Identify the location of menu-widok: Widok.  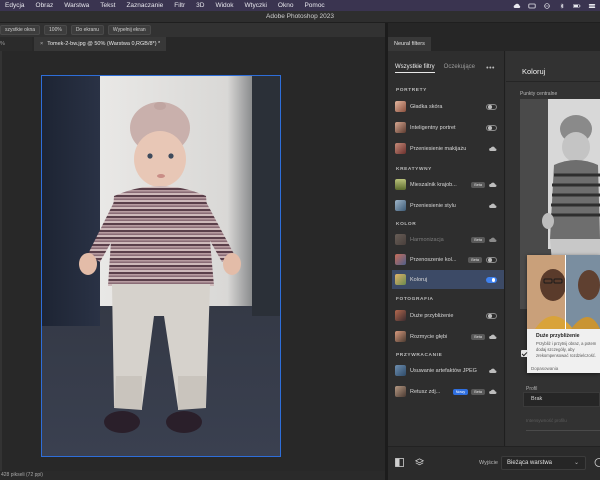
(224, 5).